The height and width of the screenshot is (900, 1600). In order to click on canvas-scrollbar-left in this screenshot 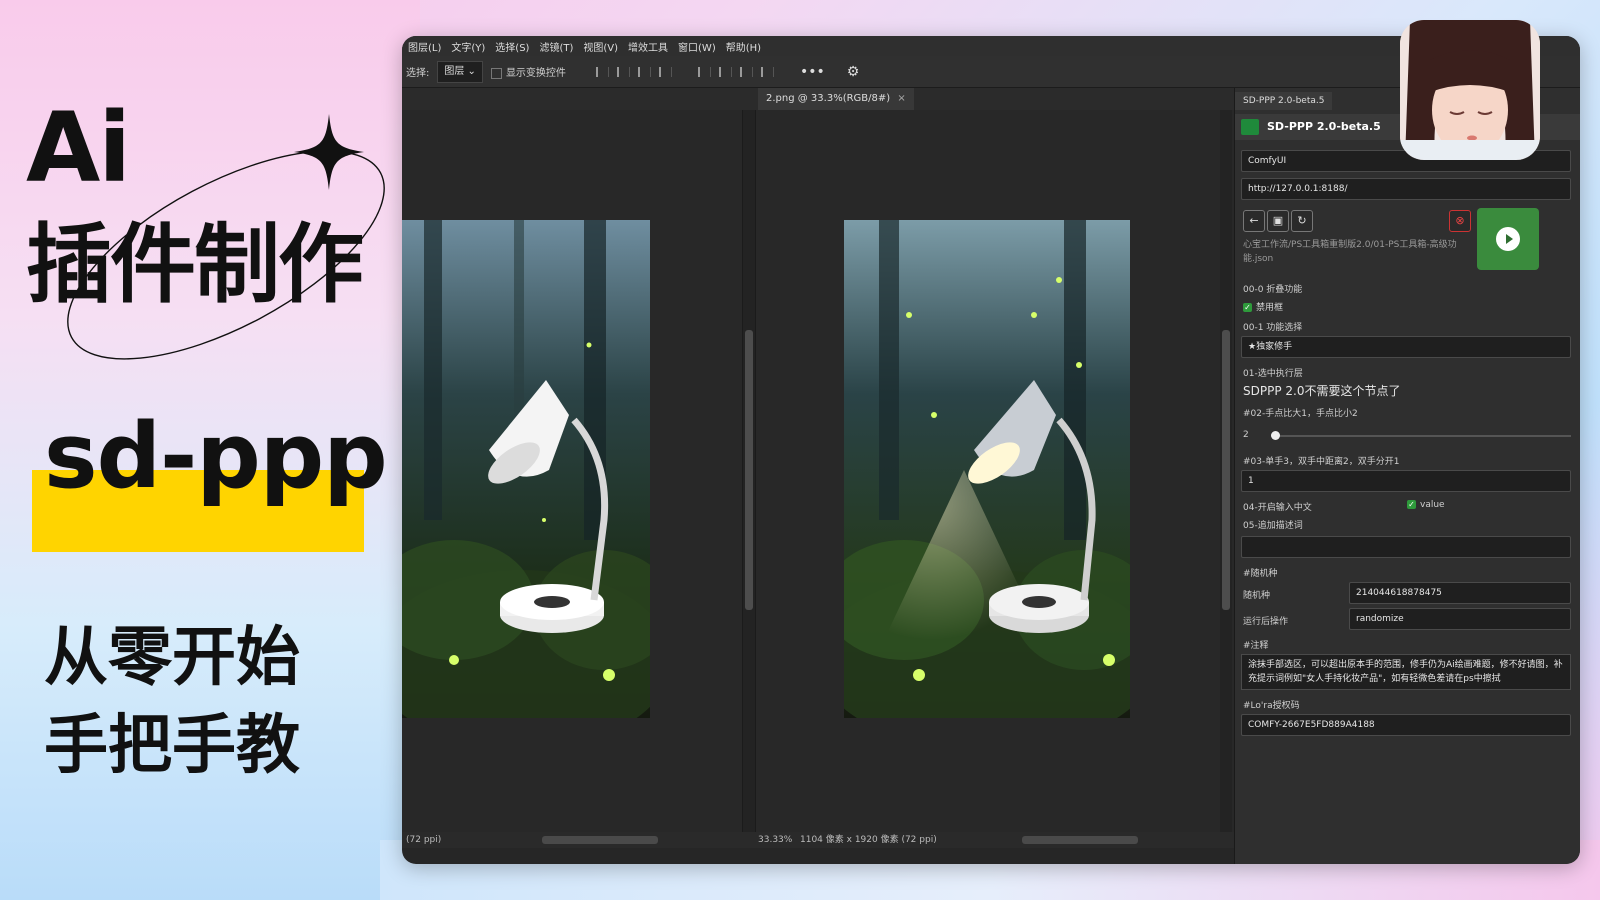, I will do `click(749, 471)`.